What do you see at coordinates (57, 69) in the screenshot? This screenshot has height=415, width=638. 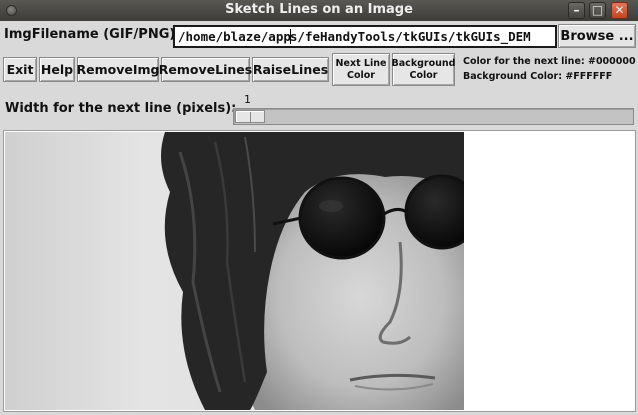 I see `help-button: Help` at bounding box center [57, 69].